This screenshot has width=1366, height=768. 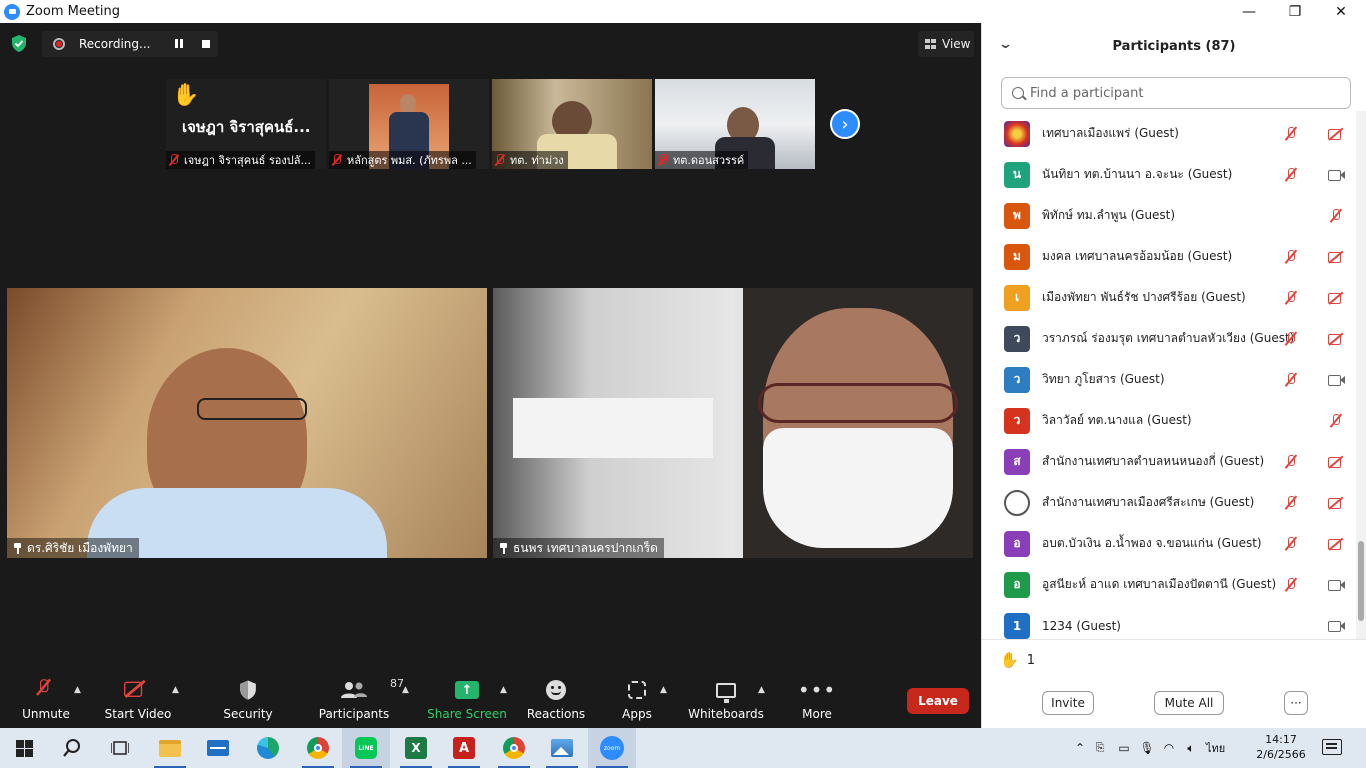 I want to click on stop-recording-button, so click(x=206, y=44).